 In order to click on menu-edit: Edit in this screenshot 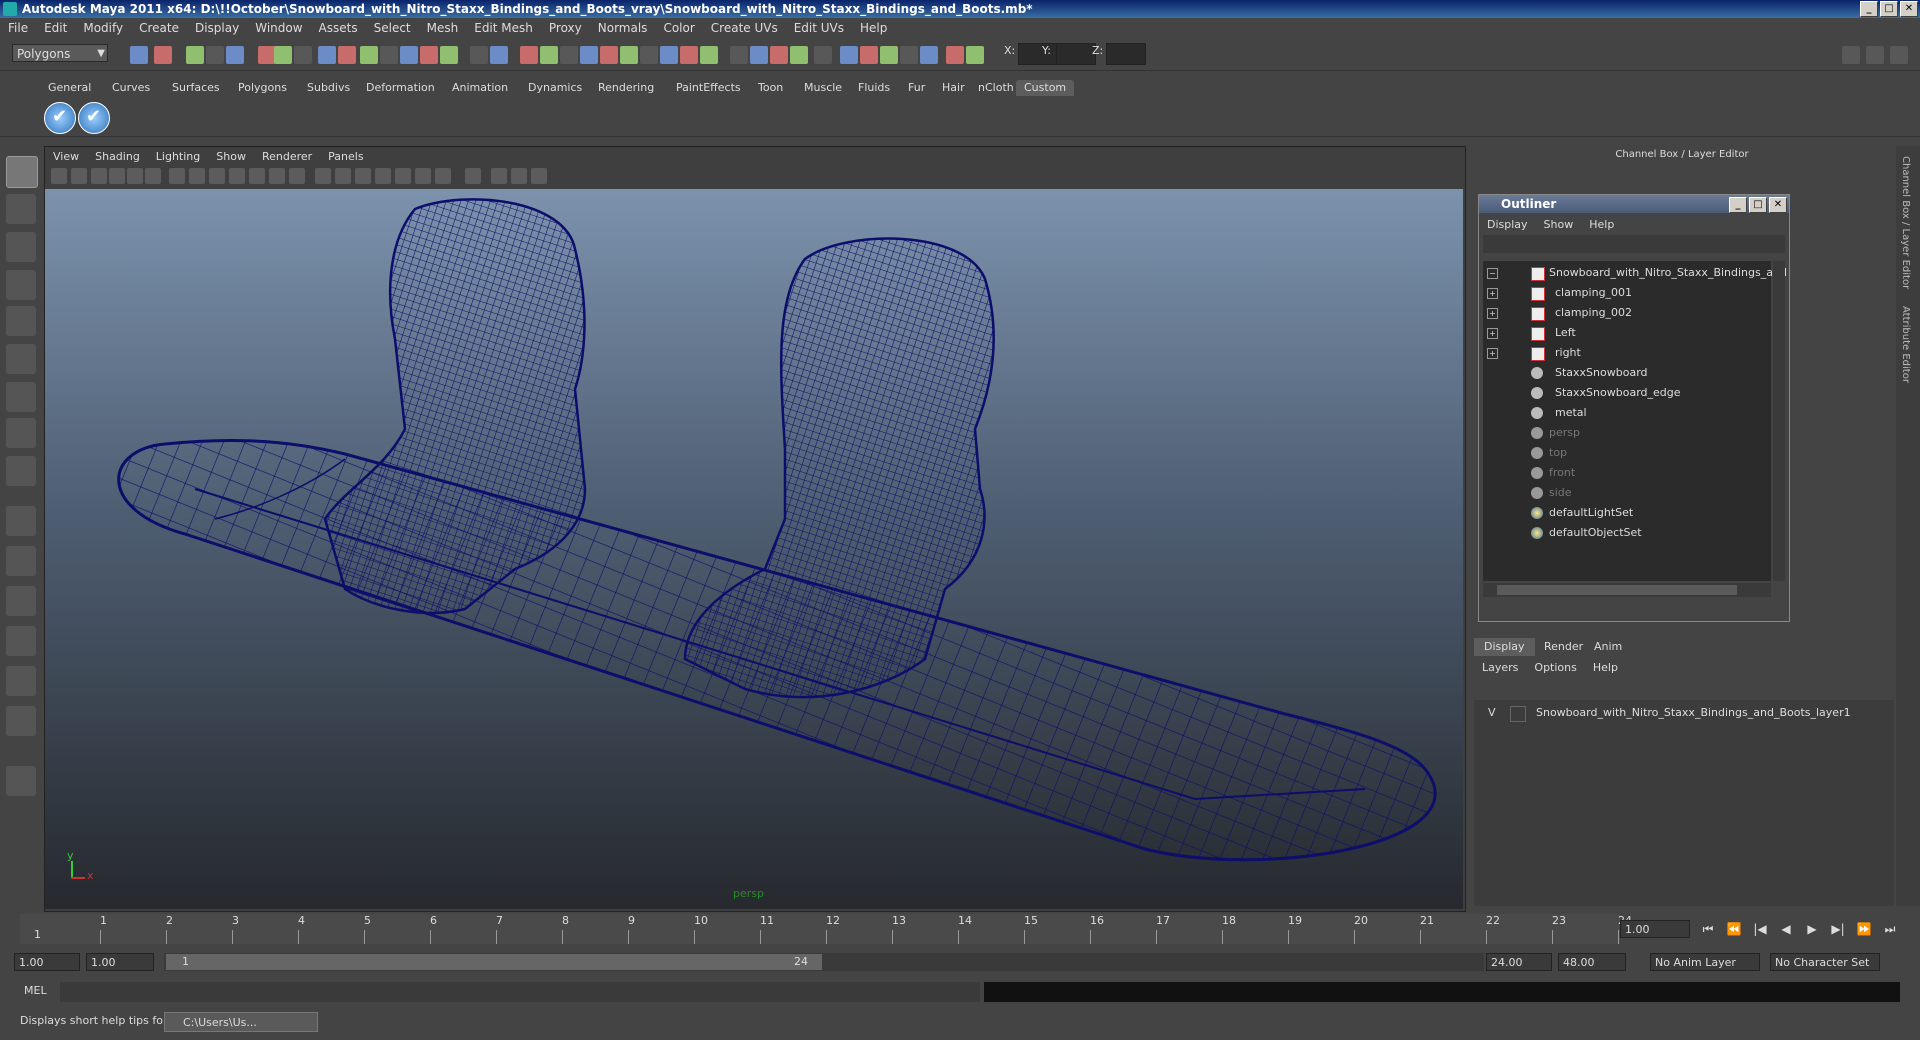, I will do `click(55, 28)`.